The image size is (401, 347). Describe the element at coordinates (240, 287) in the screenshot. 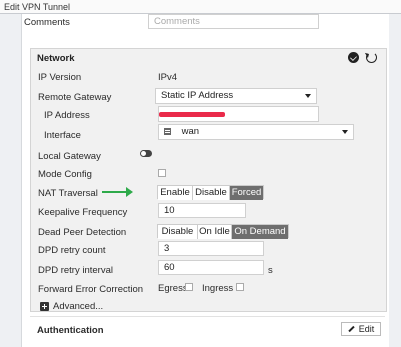

I see `fec-ingress-checkbox` at that location.